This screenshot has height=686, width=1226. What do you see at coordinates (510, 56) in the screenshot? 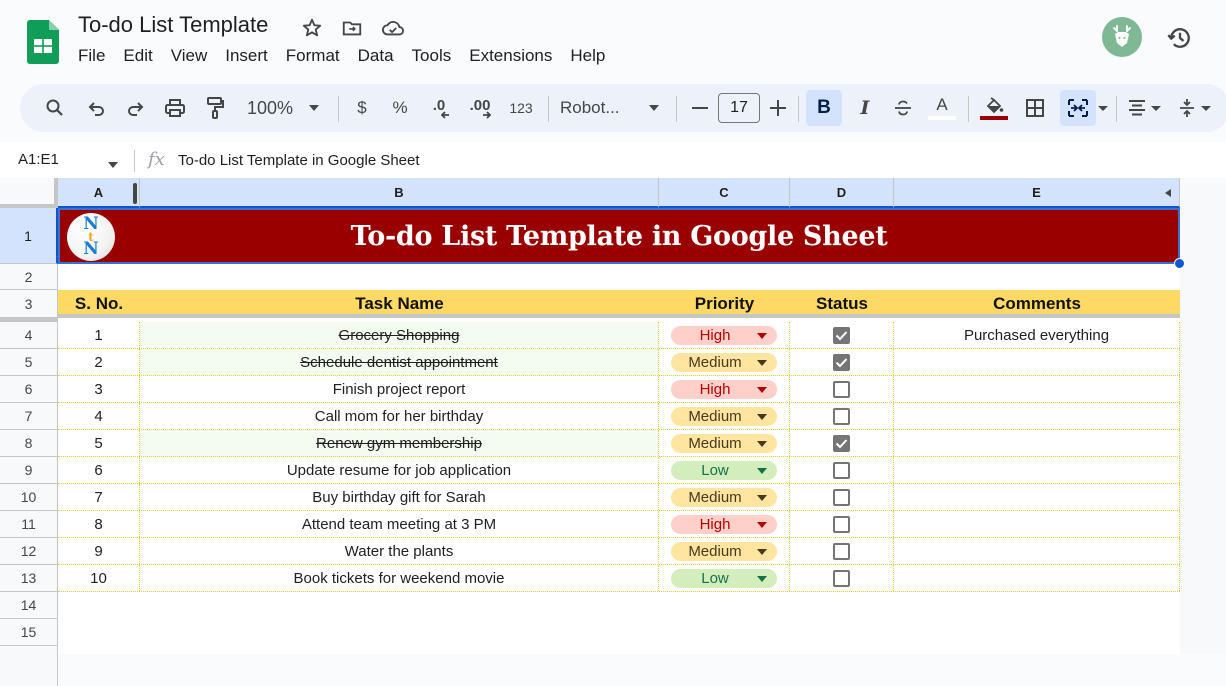
I see `menu-extensions: Extensions` at bounding box center [510, 56].